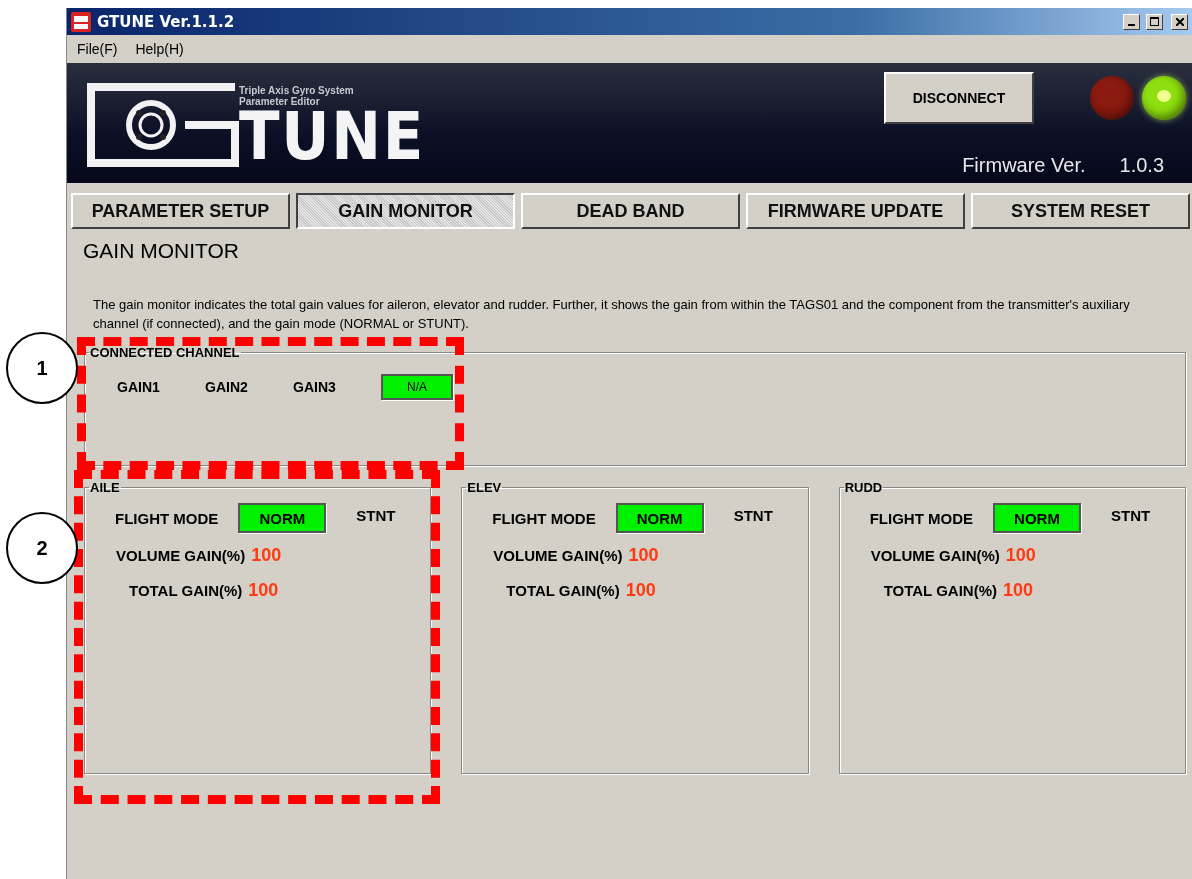  I want to click on disconnect-button: DISCONNECT, so click(959, 98).